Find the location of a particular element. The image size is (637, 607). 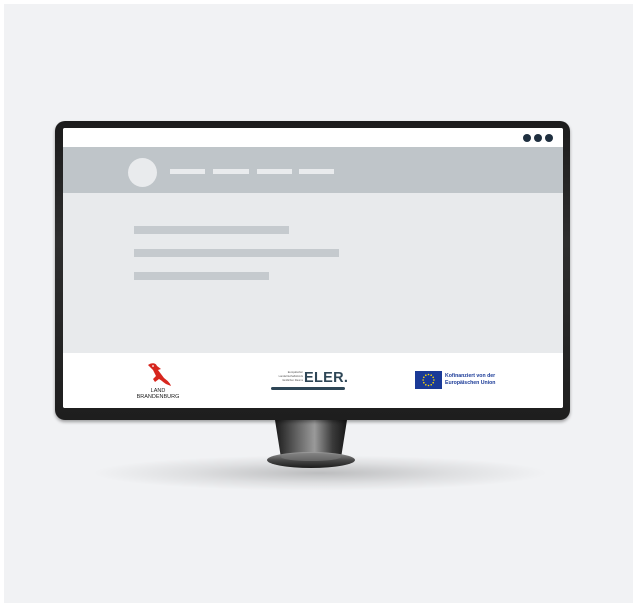

avatar-placeholder is located at coordinates (142, 172).